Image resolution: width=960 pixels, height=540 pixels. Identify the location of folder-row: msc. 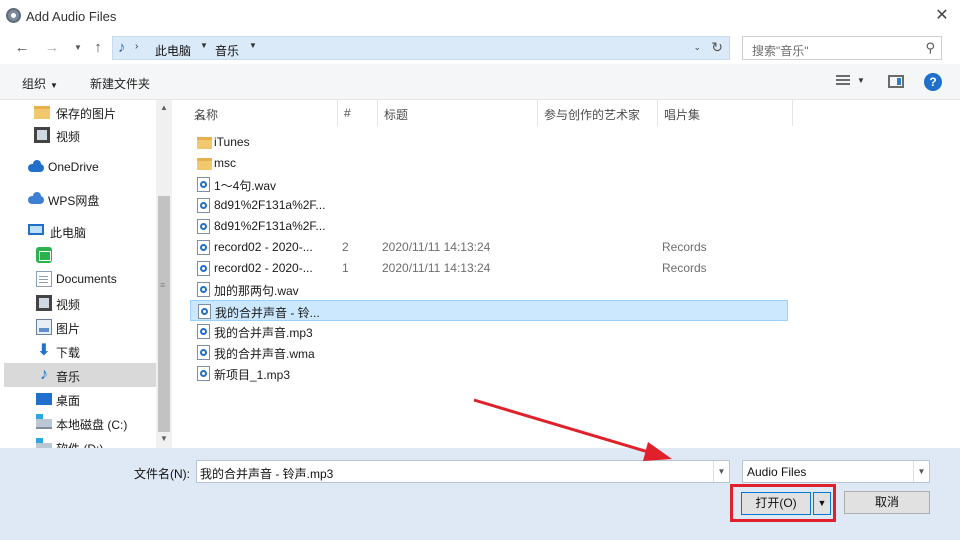
(489, 163).